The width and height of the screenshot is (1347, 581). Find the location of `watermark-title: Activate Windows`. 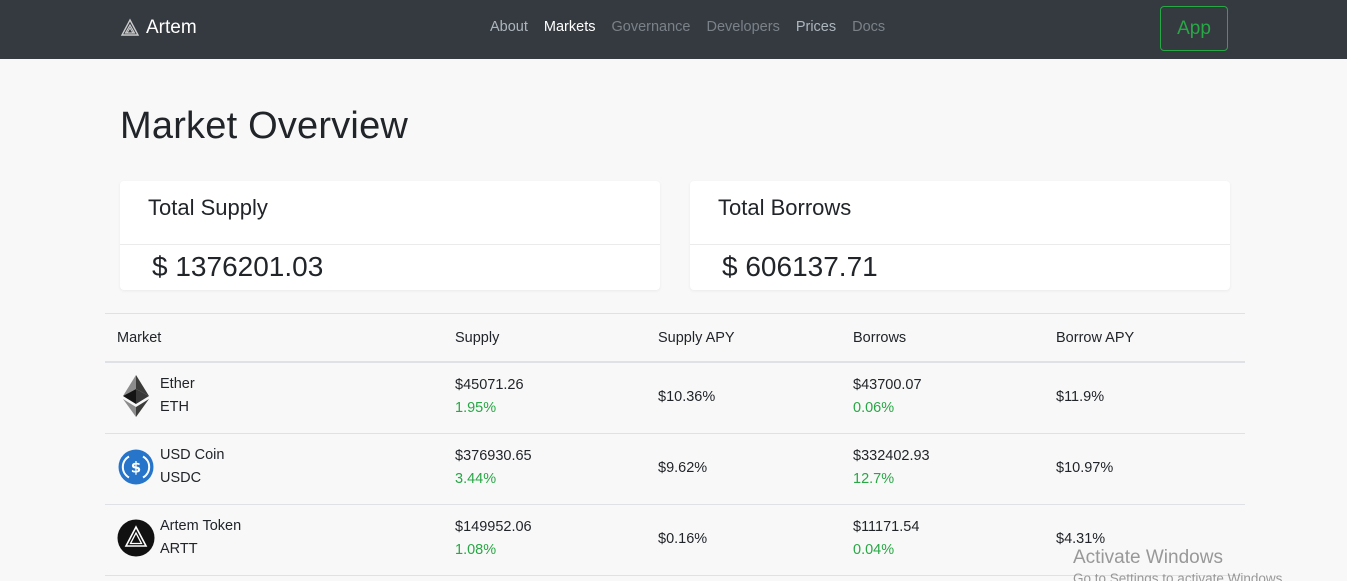

watermark-title: Activate Windows is located at coordinates (1148, 557).